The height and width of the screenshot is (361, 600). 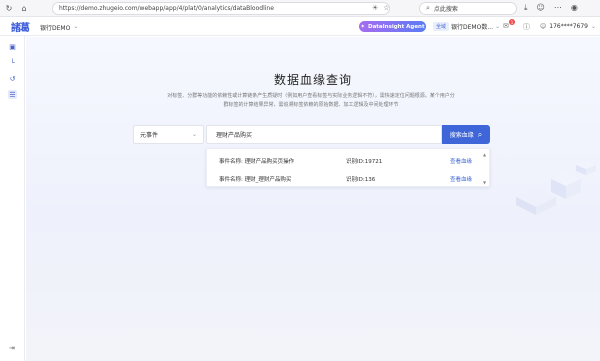 What do you see at coordinates (234, 135) in the screenshot?
I see `query-value: 理财产品购买` at bounding box center [234, 135].